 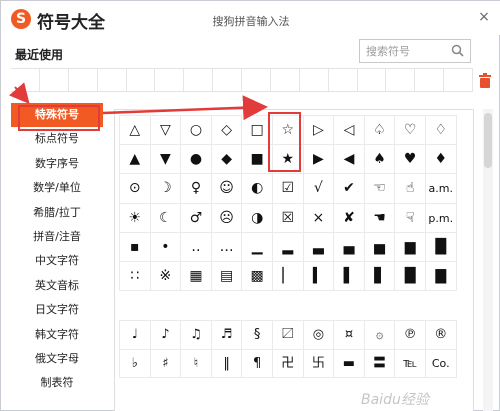 What do you see at coordinates (484, 17) in the screenshot?
I see `close-button: ×` at bounding box center [484, 17].